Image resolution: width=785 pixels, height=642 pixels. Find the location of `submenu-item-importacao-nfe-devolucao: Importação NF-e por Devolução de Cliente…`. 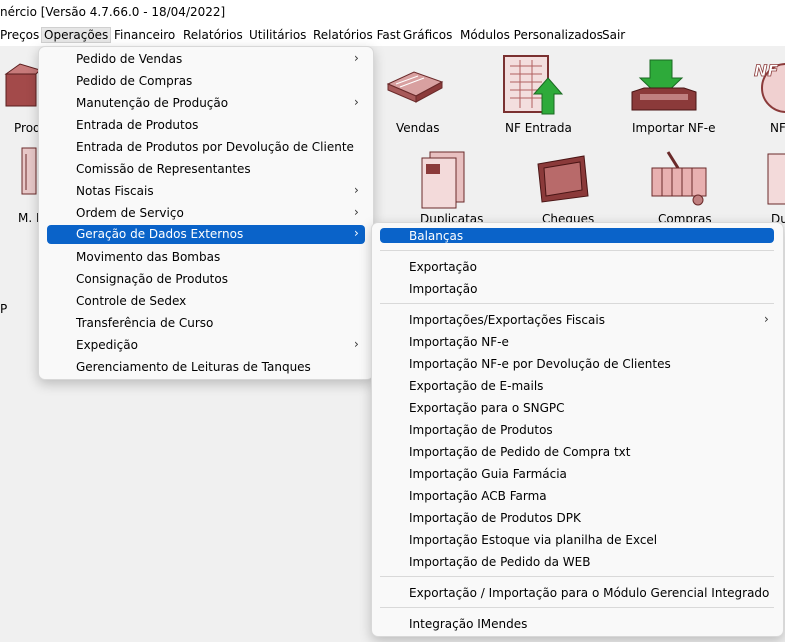

submenu-item-importacao-nfe-devolucao: Importação NF-e por Devolução de Cliente… is located at coordinates (577, 364).